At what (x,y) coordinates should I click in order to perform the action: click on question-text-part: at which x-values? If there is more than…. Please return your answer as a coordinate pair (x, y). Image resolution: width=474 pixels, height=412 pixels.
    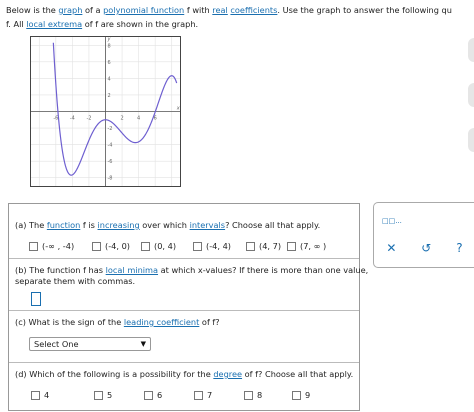
    Looking at the image, I should click on (263, 270).